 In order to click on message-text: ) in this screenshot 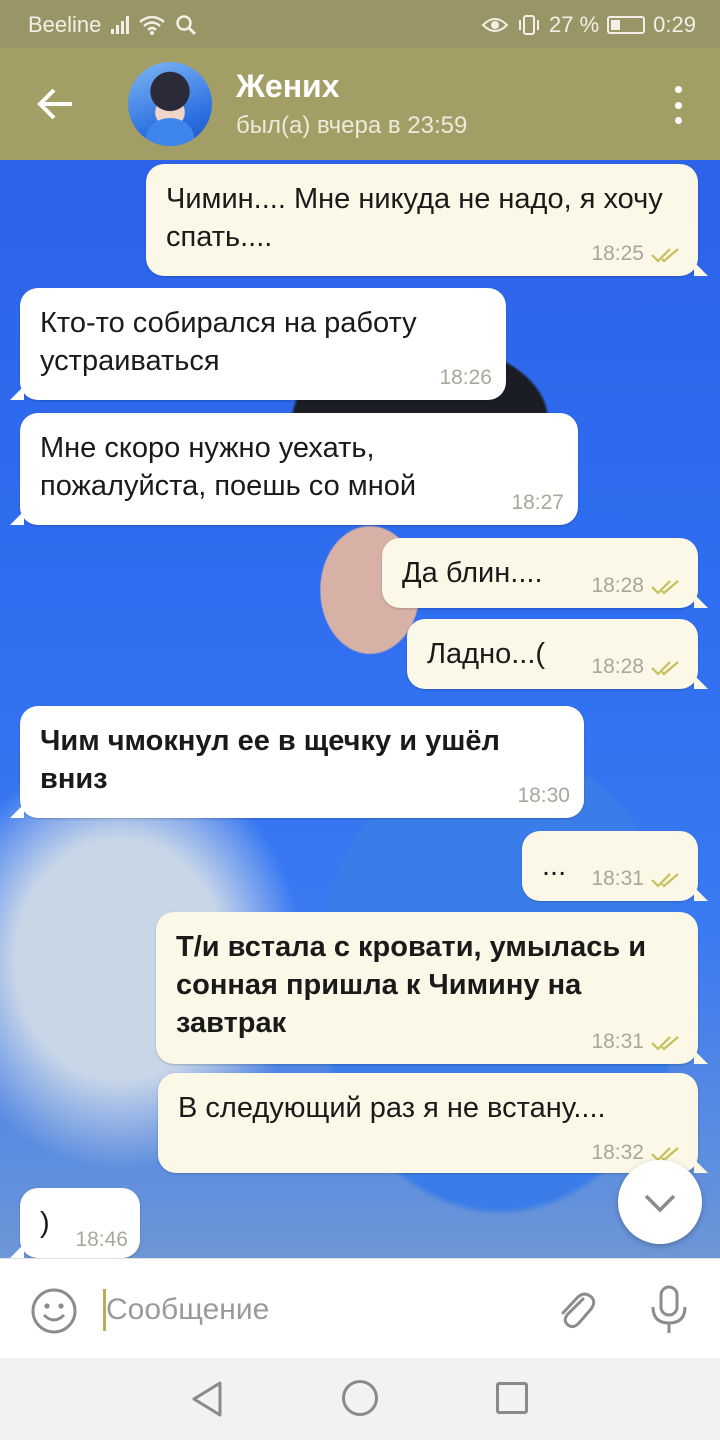, I will do `click(45, 1223)`.